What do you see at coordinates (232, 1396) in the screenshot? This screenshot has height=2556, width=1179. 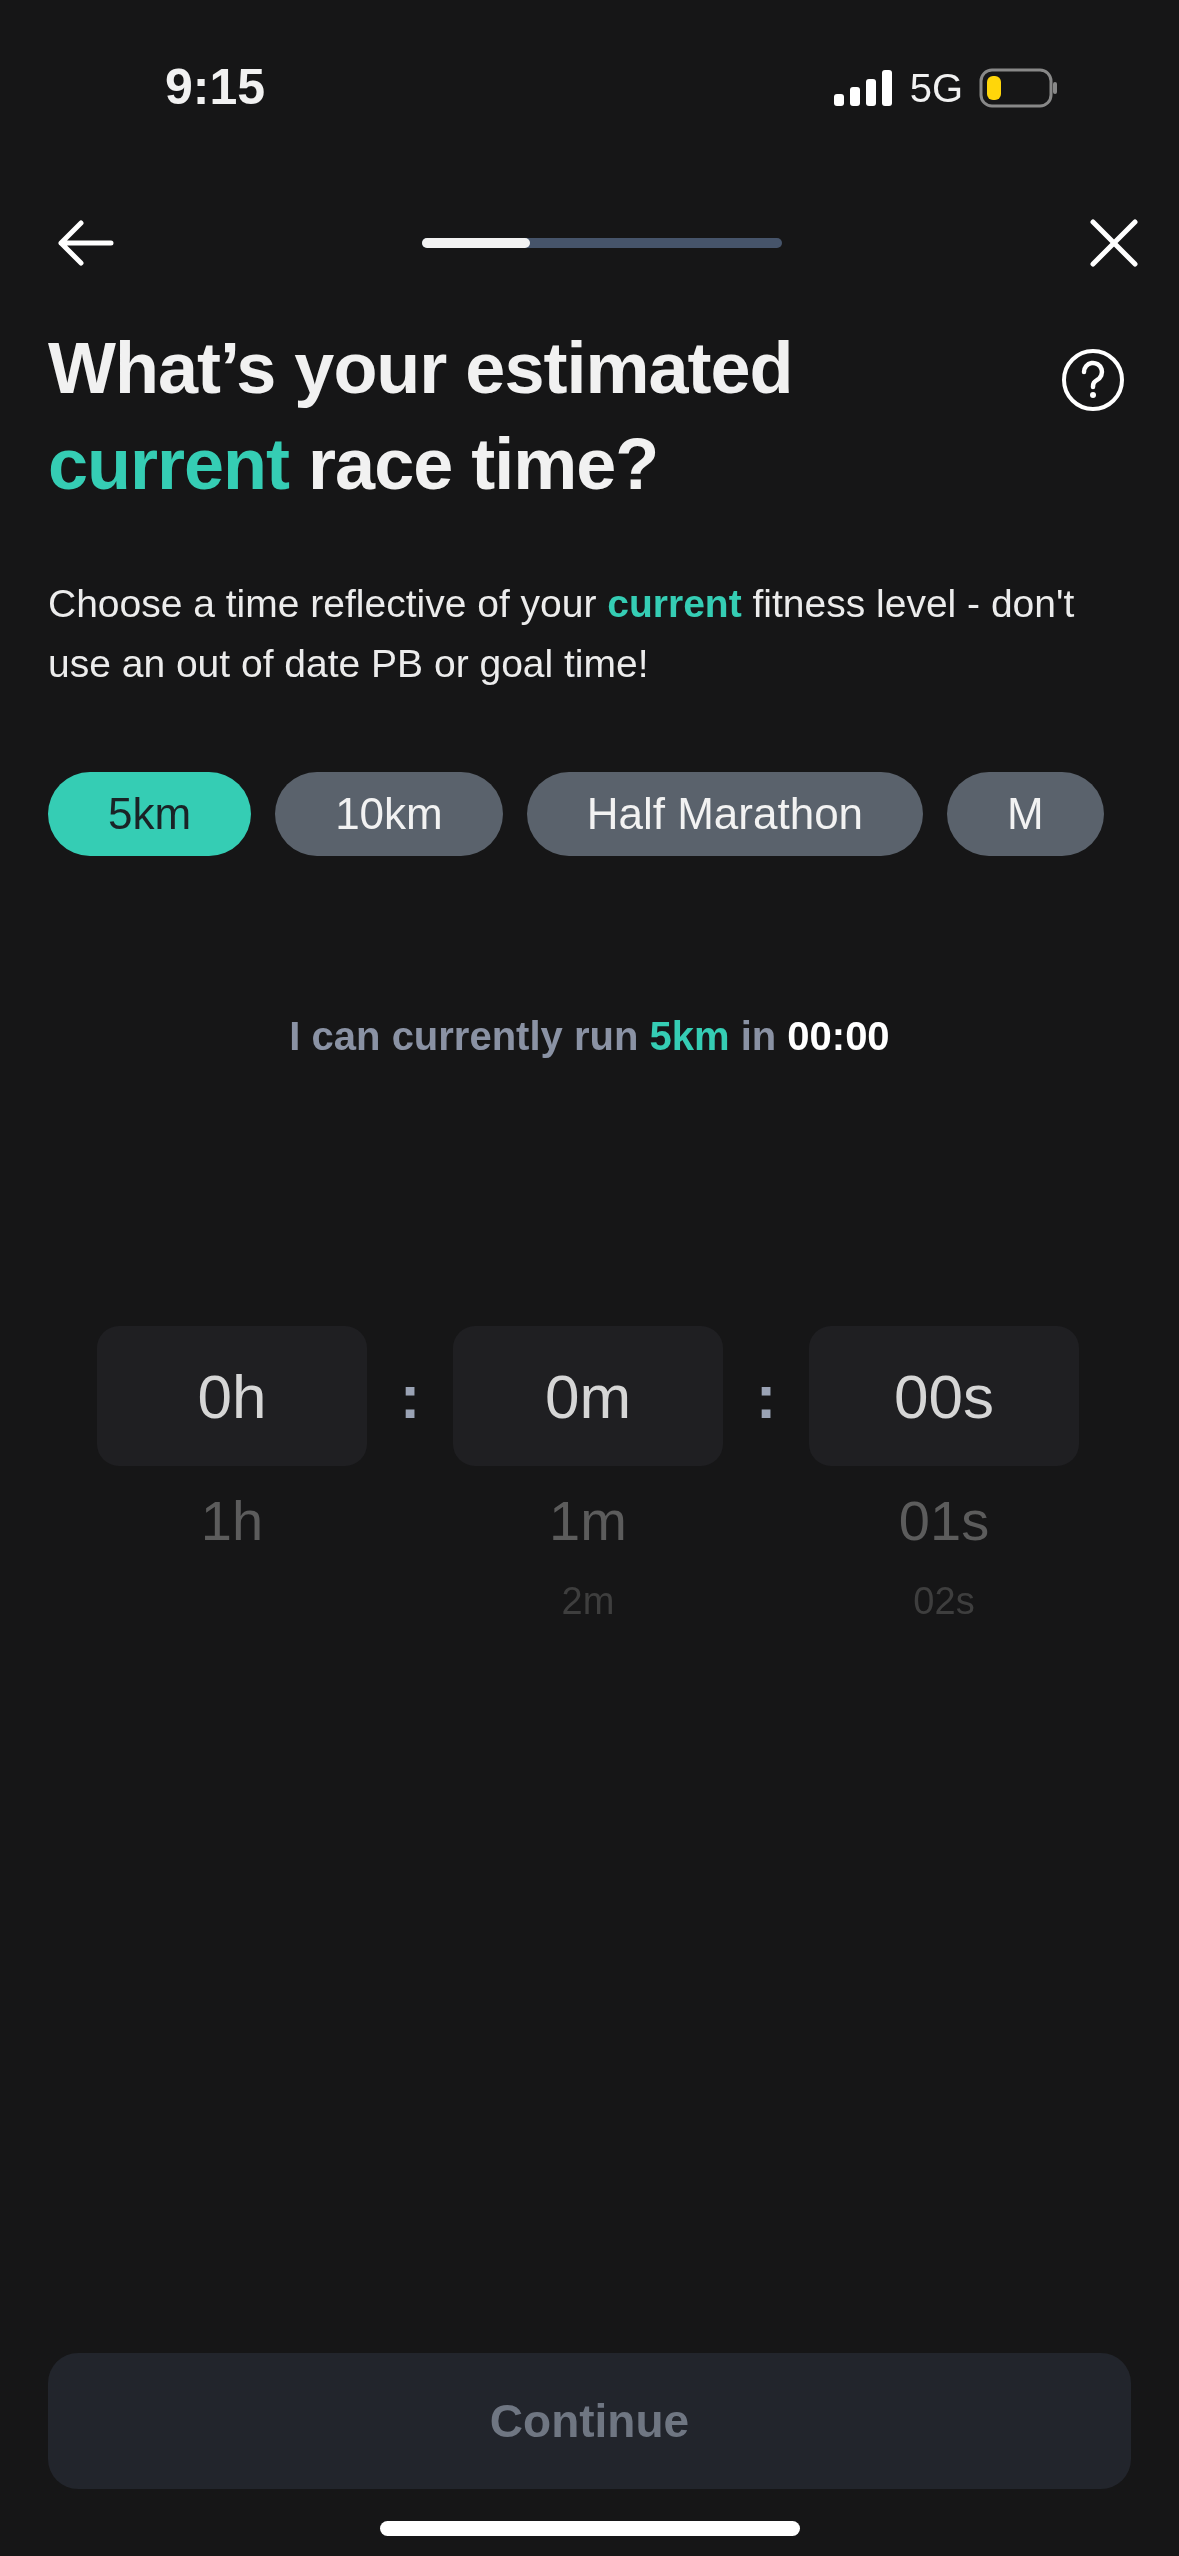 I see `picker-option: 0h` at bounding box center [232, 1396].